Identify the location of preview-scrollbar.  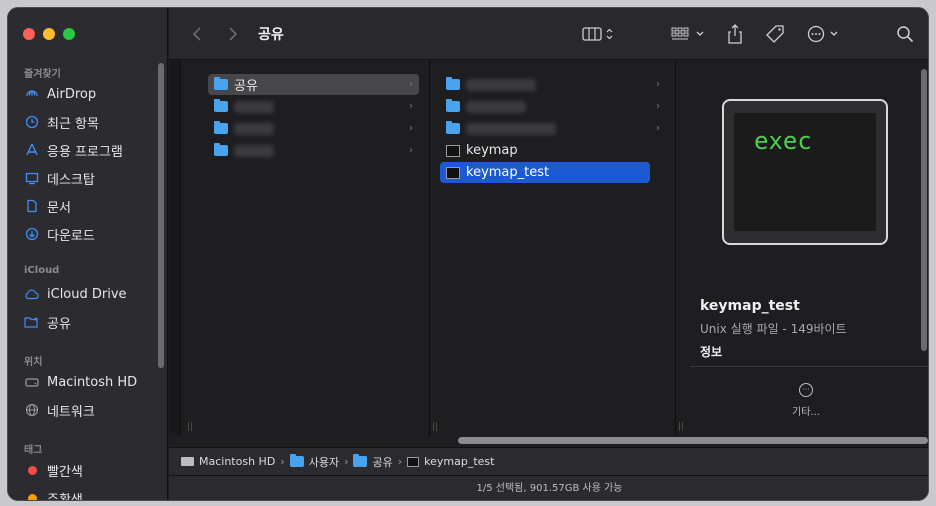
(924, 210).